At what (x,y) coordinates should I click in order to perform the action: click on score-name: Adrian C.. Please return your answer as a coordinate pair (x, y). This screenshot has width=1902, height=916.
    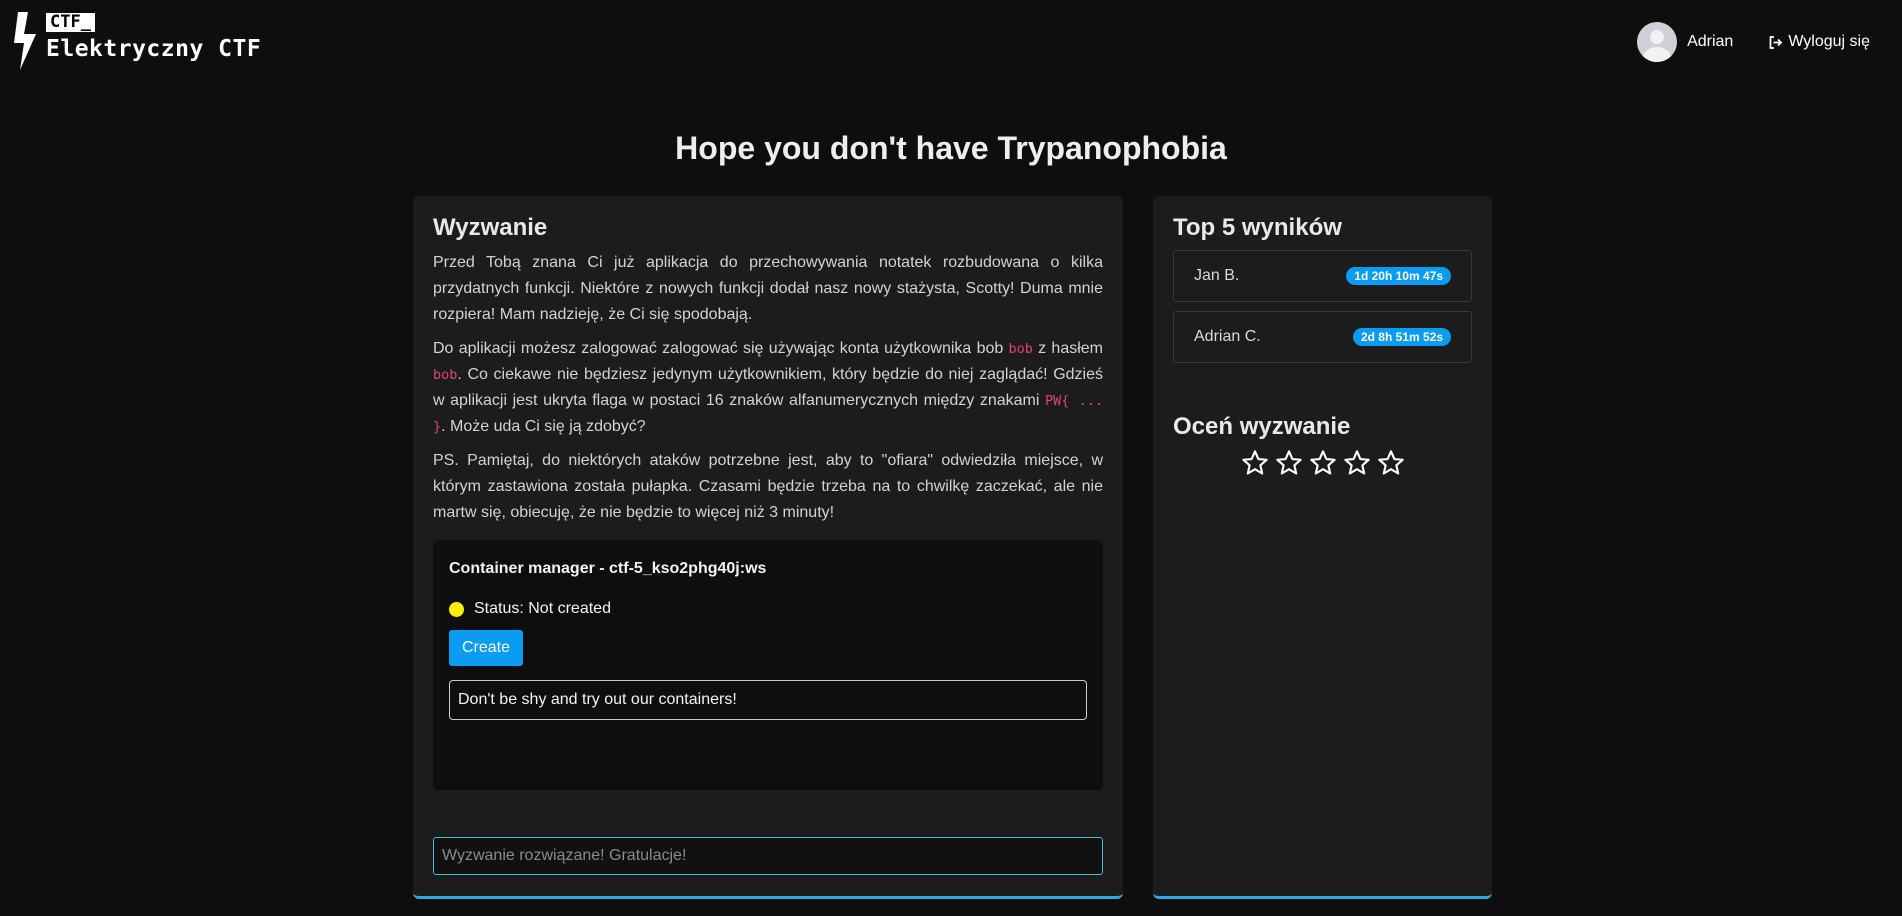
    Looking at the image, I should click on (1227, 336).